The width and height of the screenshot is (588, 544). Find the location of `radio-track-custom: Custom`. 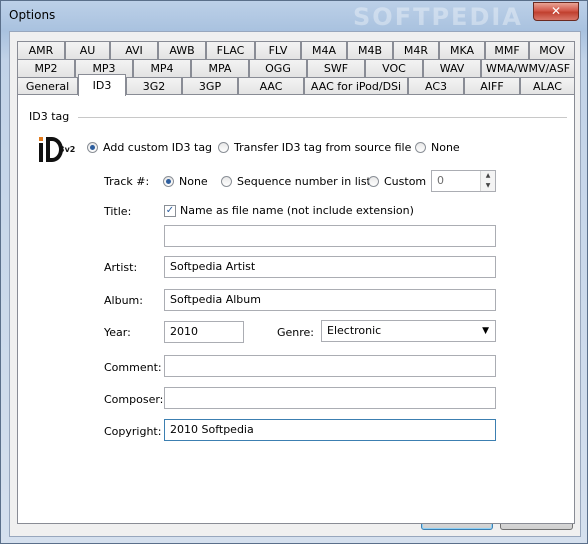

radio-track-custom: Custom is located at coordinates (397, 181).